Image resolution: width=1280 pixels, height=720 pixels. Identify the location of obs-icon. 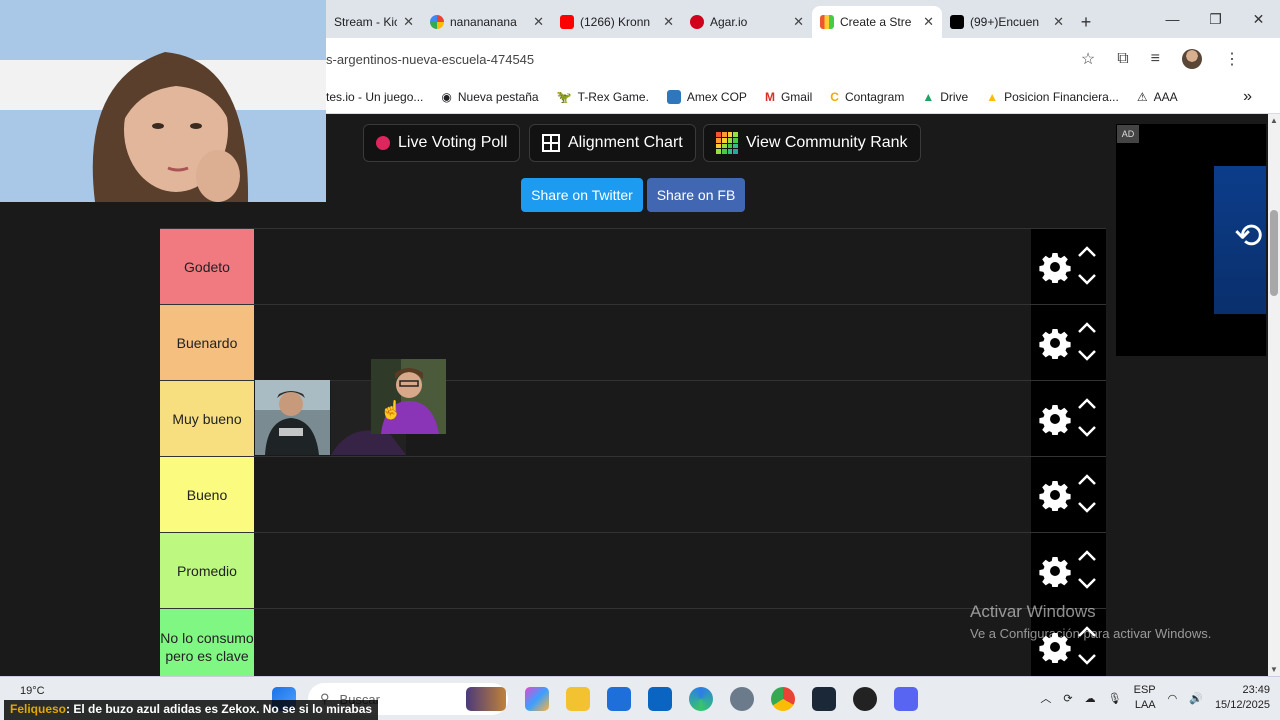
(865, 699).